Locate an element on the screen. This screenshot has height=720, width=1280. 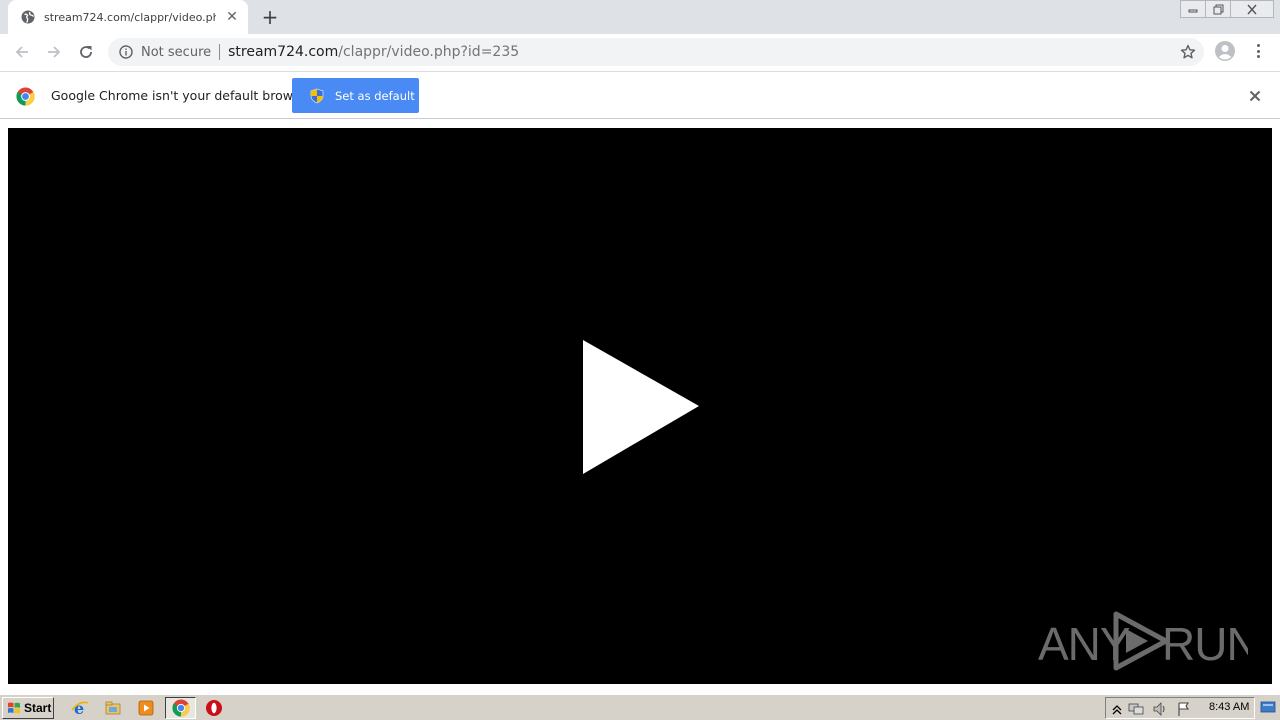
tab-close-icon: ✕ is located at coordinates (232, 17).